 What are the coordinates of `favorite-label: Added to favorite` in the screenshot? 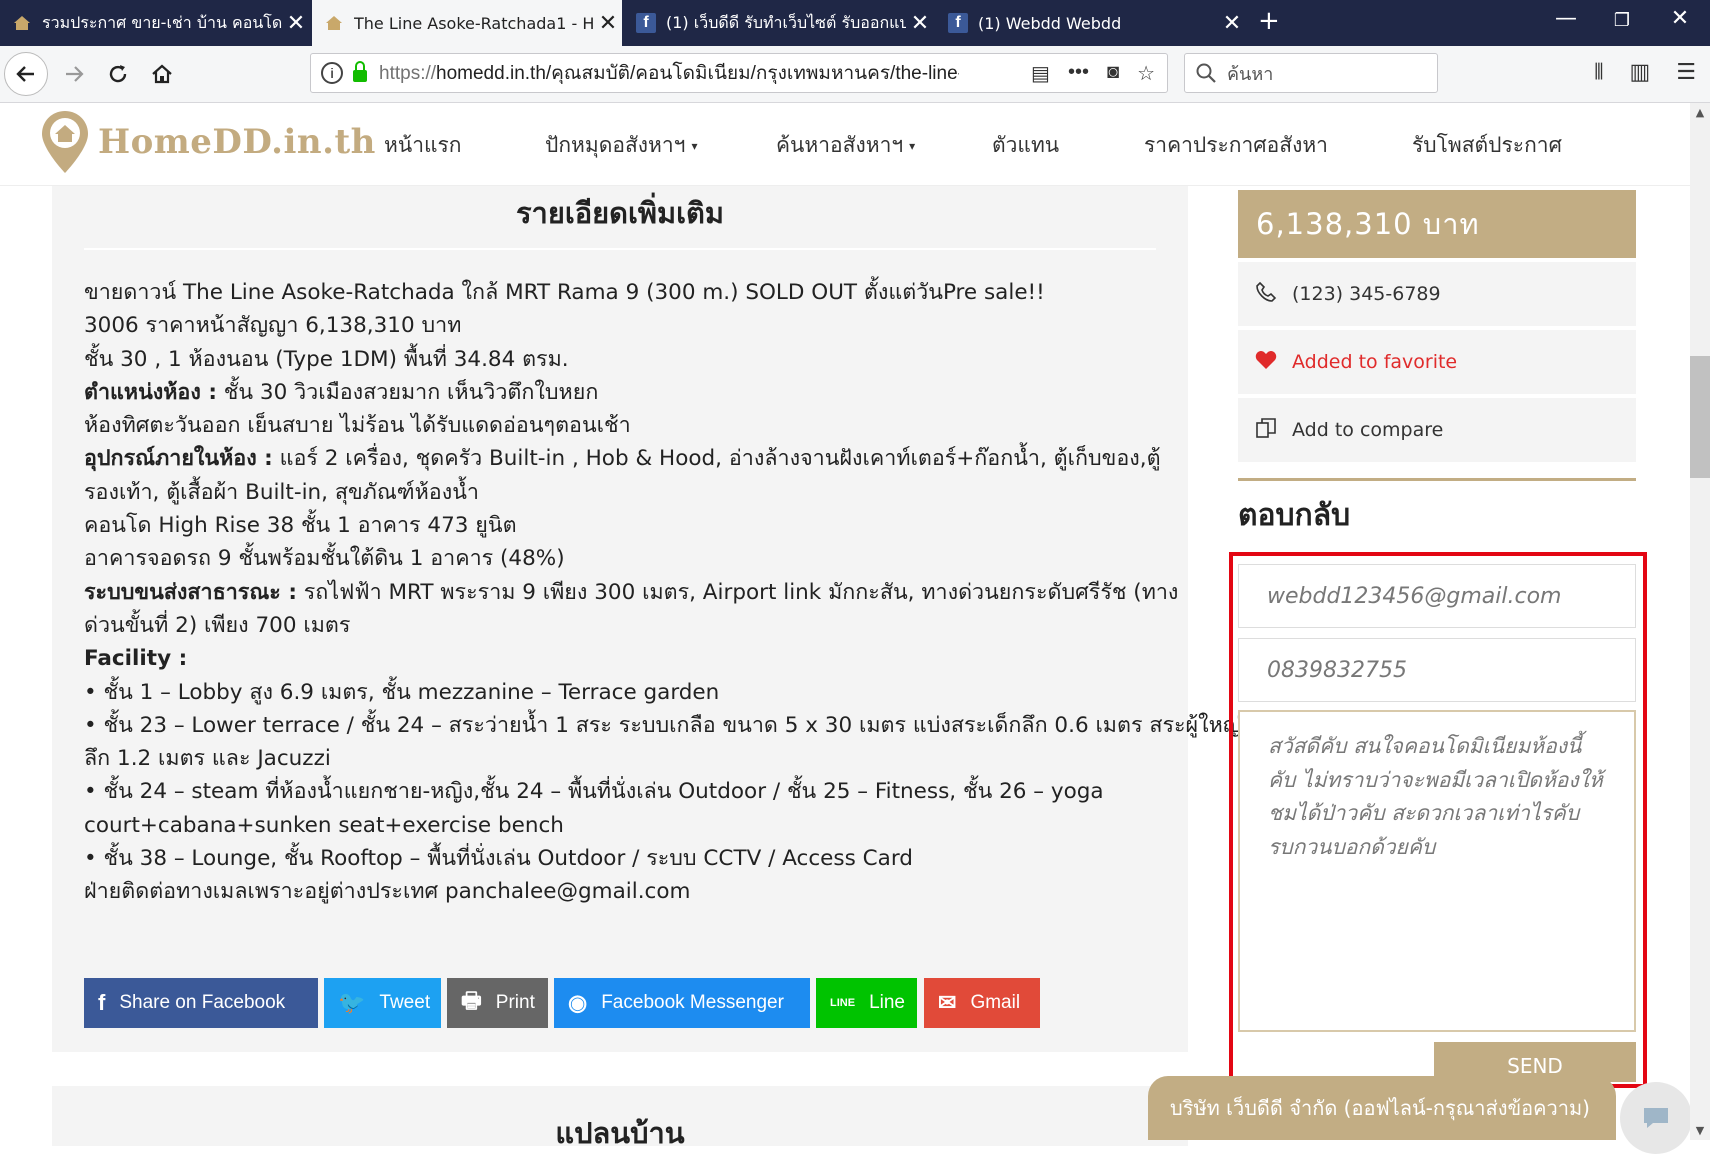 It's located at (1375, 362).